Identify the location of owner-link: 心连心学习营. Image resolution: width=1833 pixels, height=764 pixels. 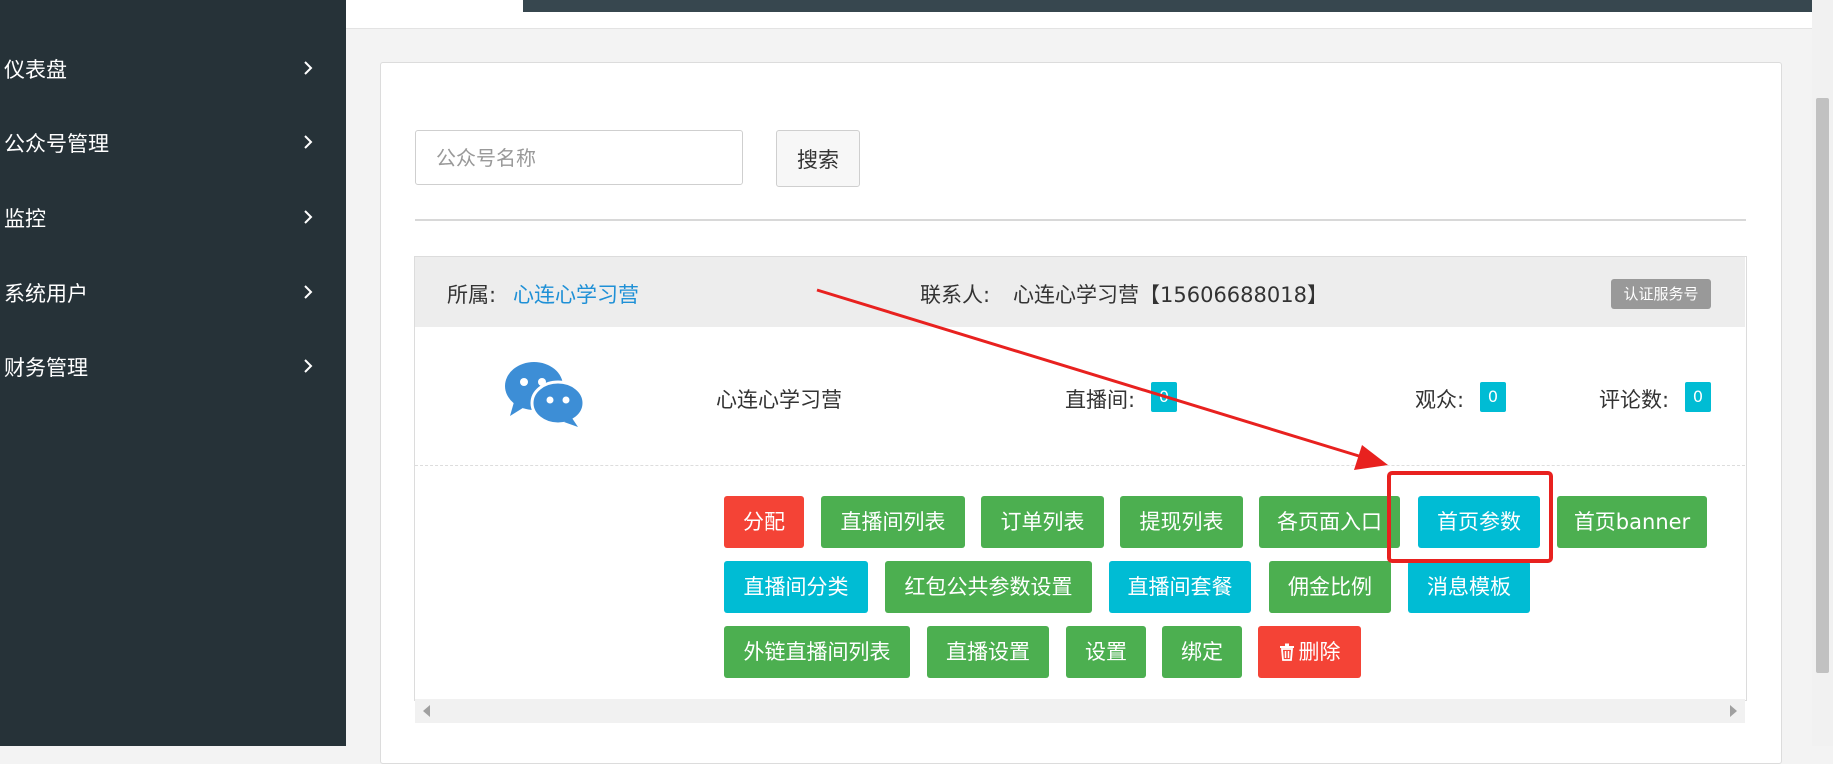
(576, 294).